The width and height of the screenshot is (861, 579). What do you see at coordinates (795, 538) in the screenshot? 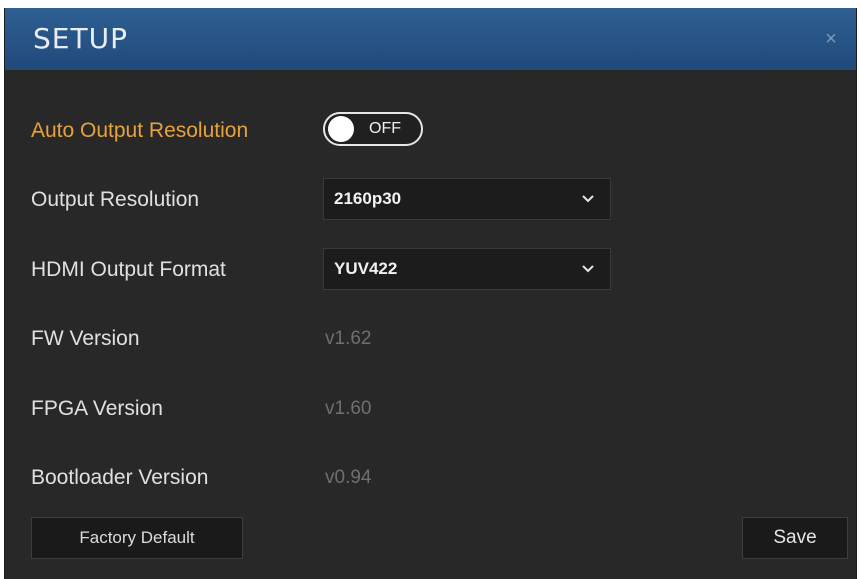
I see `save-button: Save` at bounding box center [795, 538].